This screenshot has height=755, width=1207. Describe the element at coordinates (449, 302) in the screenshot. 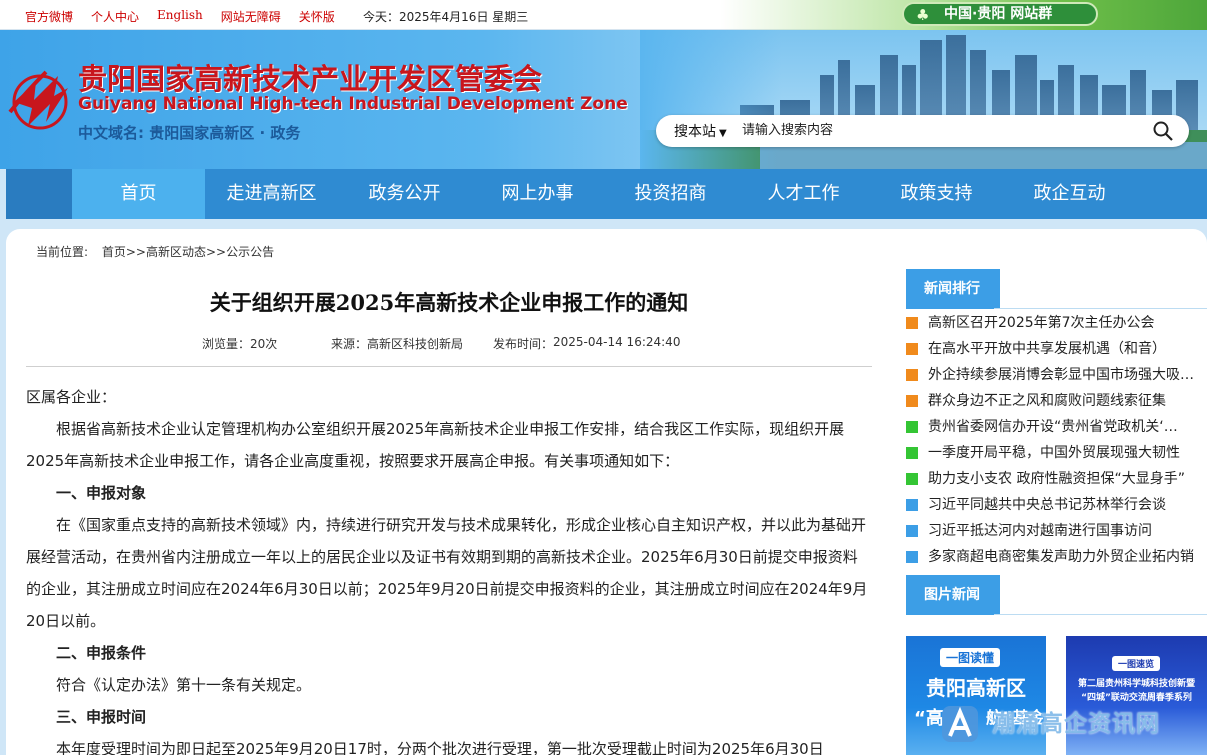

I see `article-title: 关于组织开展2025年高新技术企业申报工作的通知` at that location.